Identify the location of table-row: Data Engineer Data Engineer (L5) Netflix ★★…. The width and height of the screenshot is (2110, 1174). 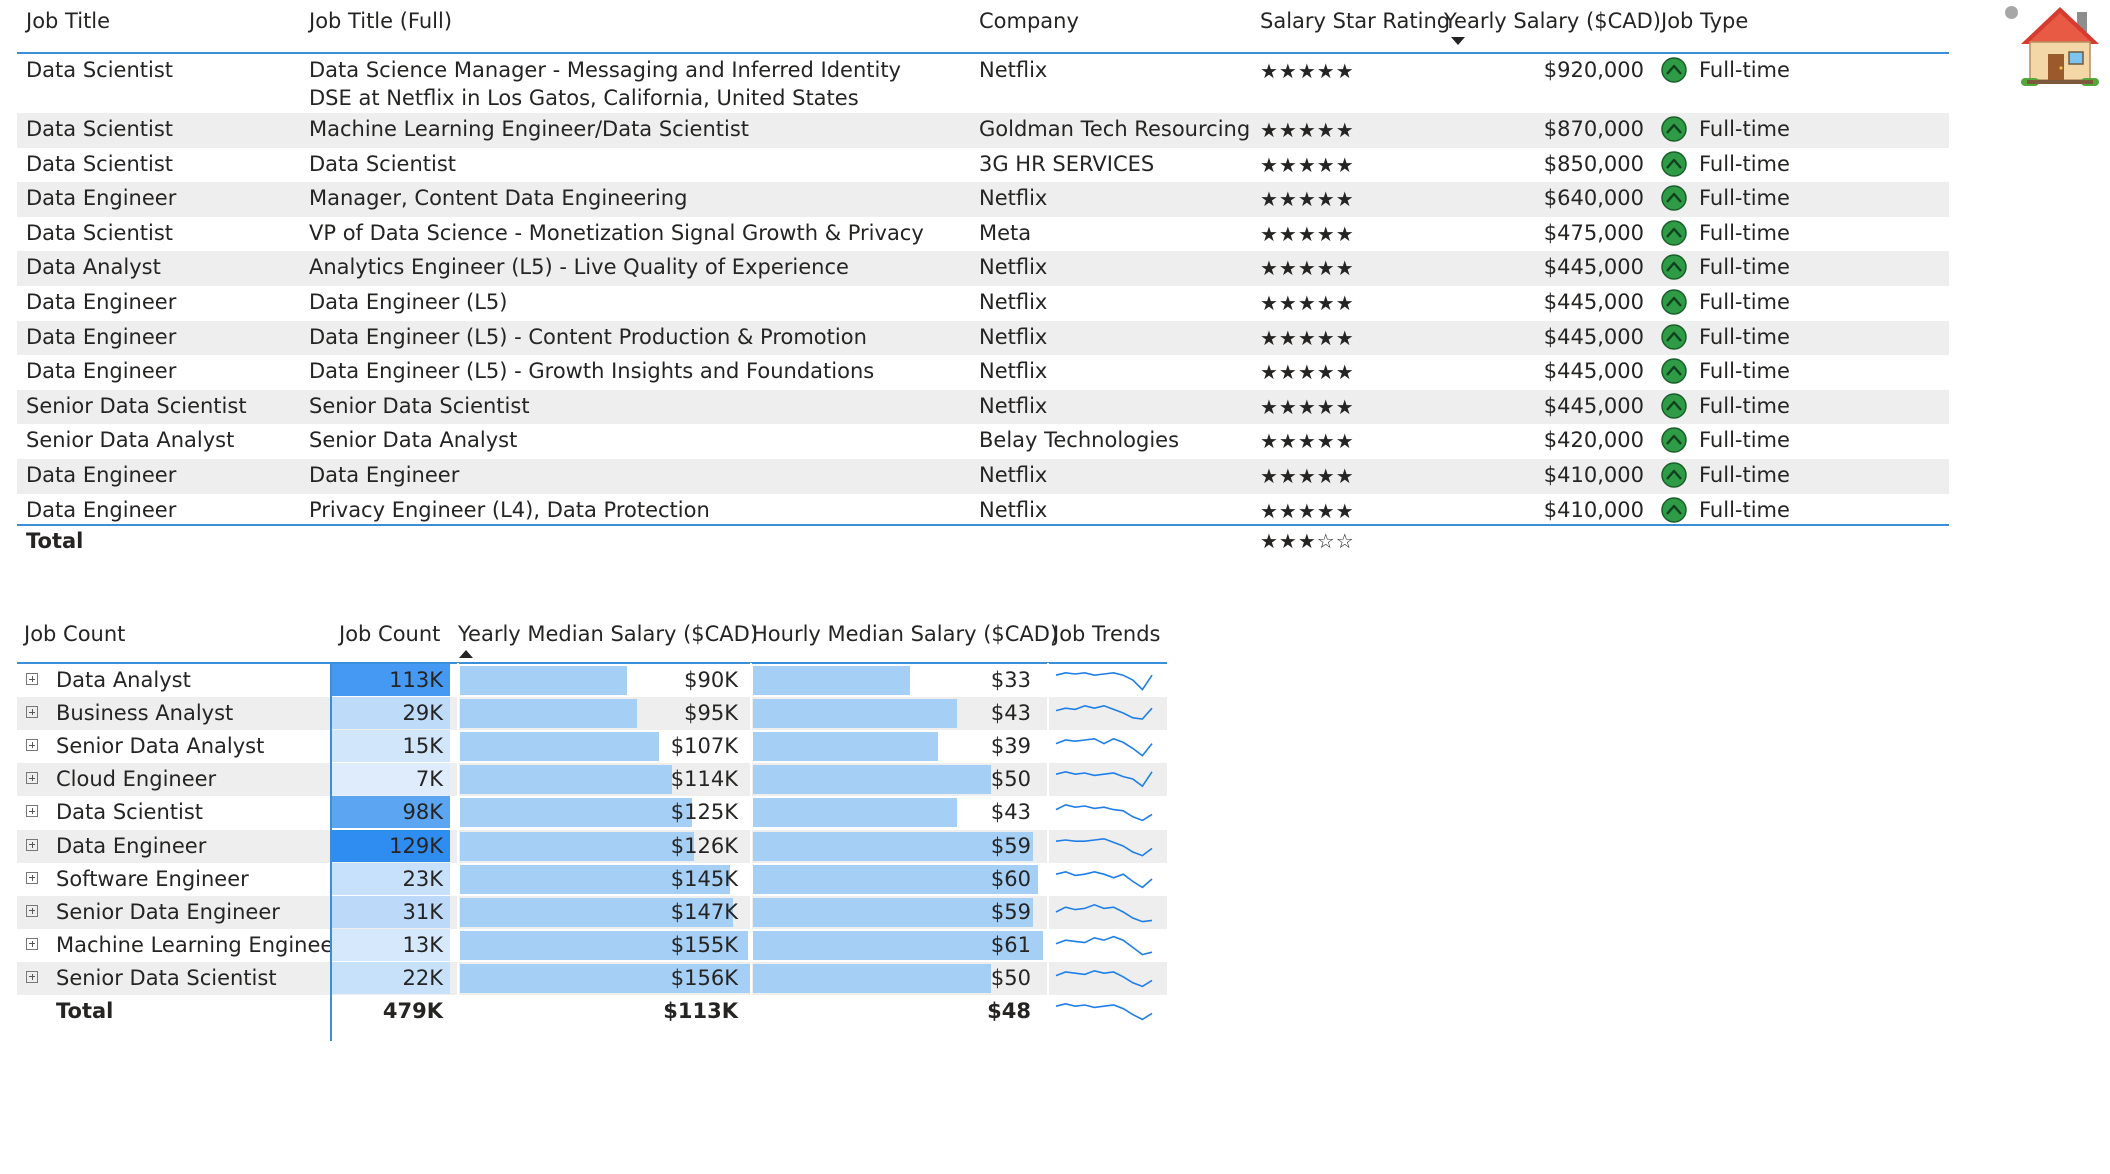
(983, 304).